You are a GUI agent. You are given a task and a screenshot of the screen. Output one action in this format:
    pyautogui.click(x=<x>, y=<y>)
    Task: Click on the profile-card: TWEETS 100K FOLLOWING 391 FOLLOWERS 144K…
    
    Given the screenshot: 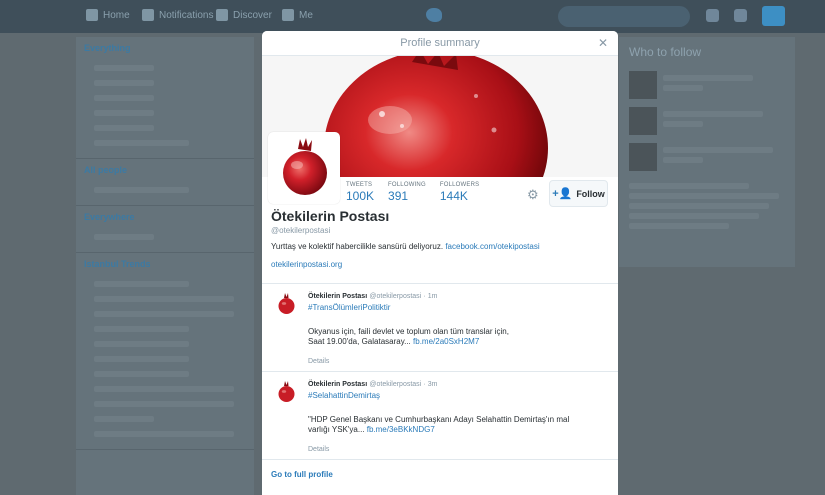 What is the action you would take?
    pyautogui.click(x=440, y=207)
    